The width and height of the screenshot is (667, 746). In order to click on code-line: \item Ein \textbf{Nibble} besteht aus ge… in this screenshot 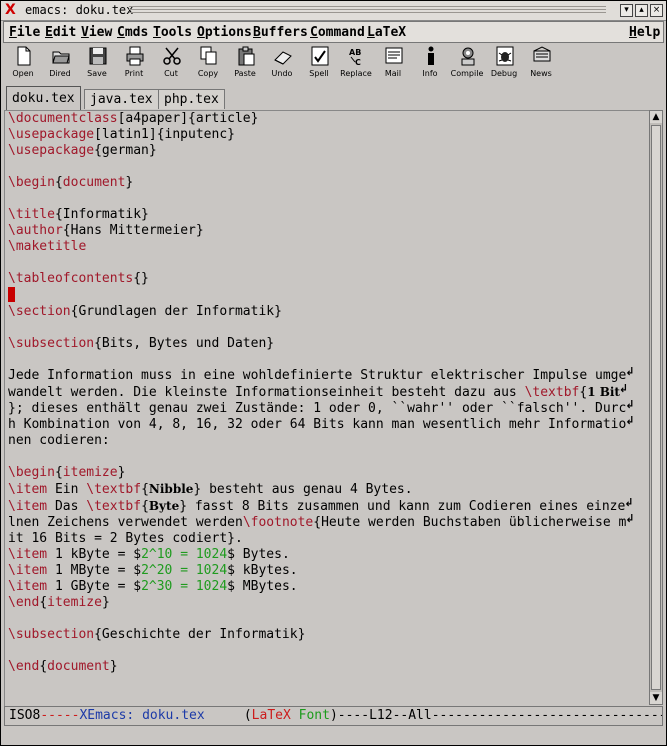, I will do `click(210, 489)`.